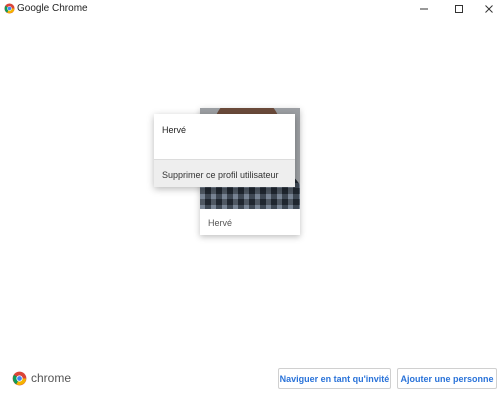 The height and width of the screenshot is (393, 500). I want to click on minimize-icon, so click(424, 9).